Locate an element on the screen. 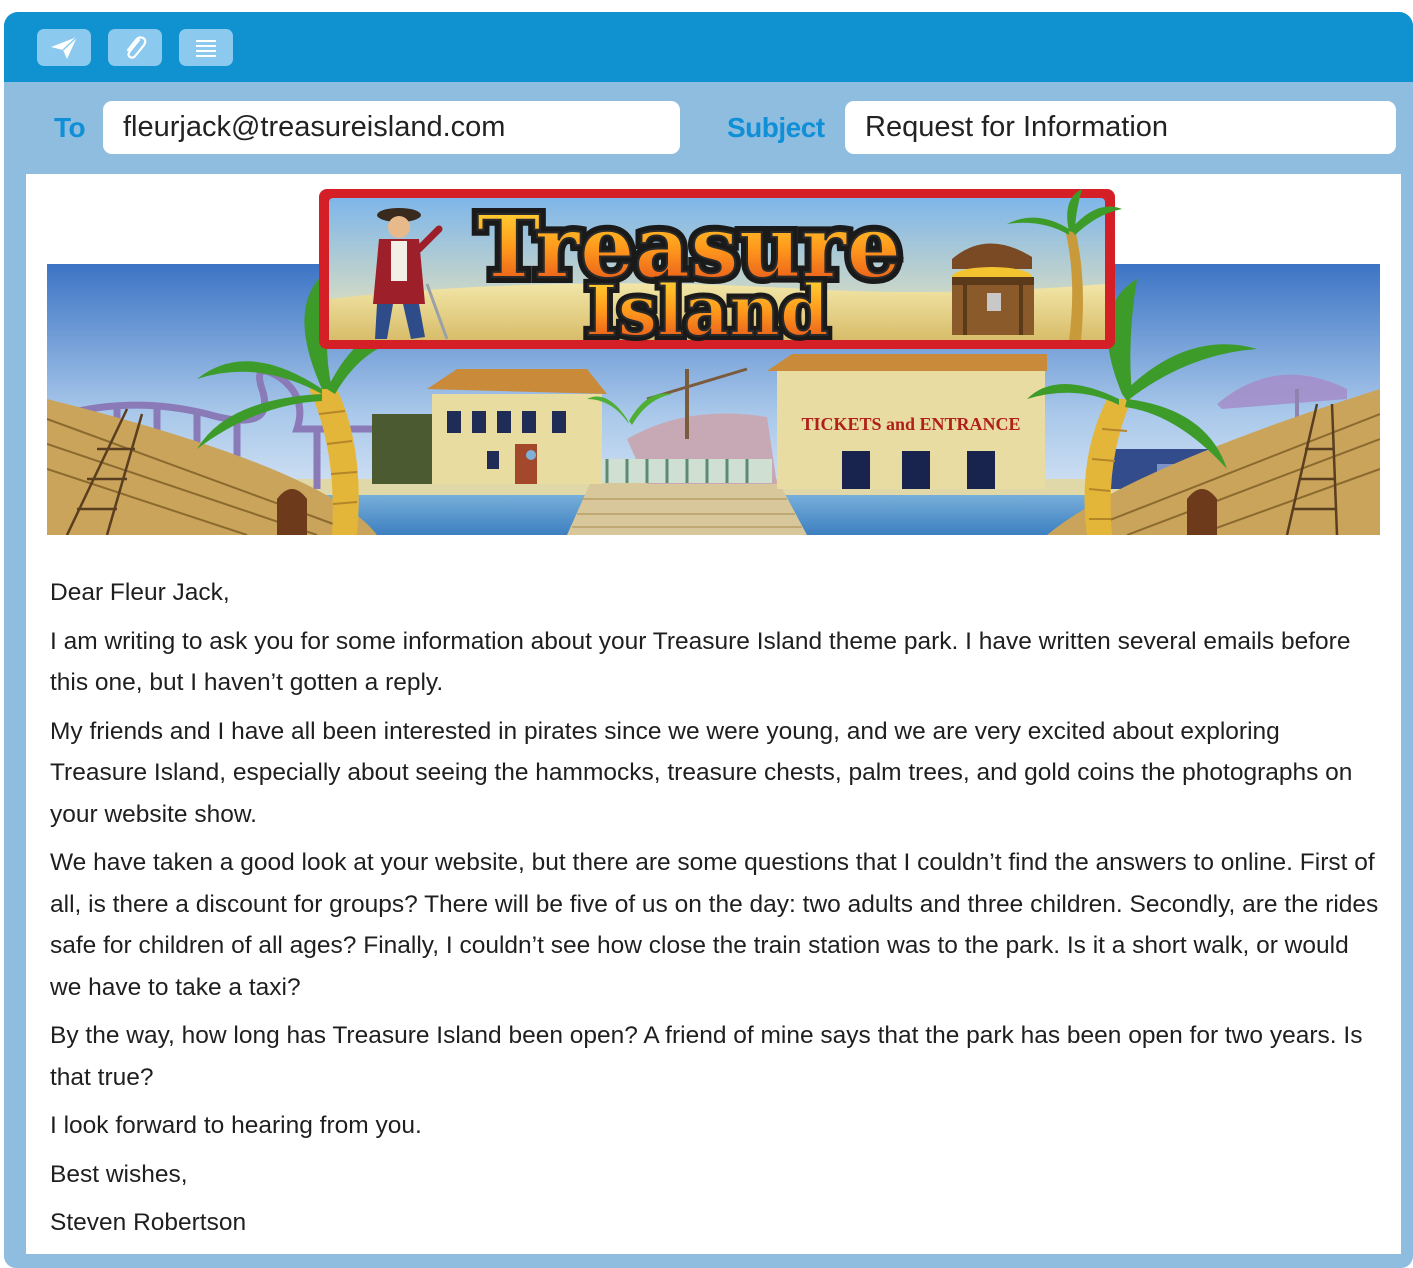 Image resolution: width=1413 pixels, height=1268 pixels. toolbar is located at coordinates (708, 47).